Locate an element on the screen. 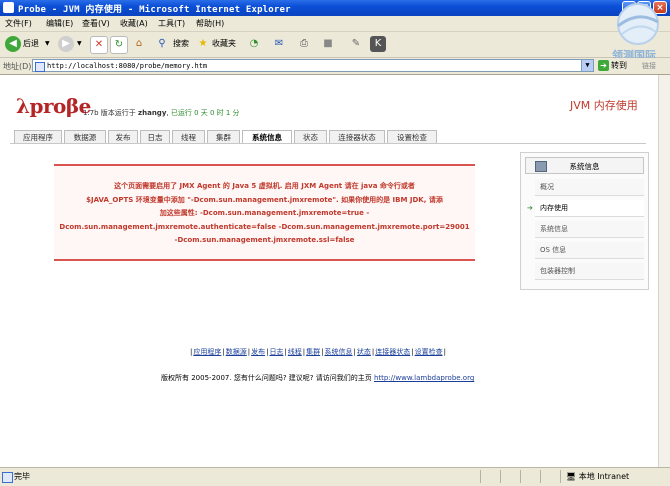 This screenshot has height=486, width=670. back-icon: ◀ is located at coordinates (13, 44).